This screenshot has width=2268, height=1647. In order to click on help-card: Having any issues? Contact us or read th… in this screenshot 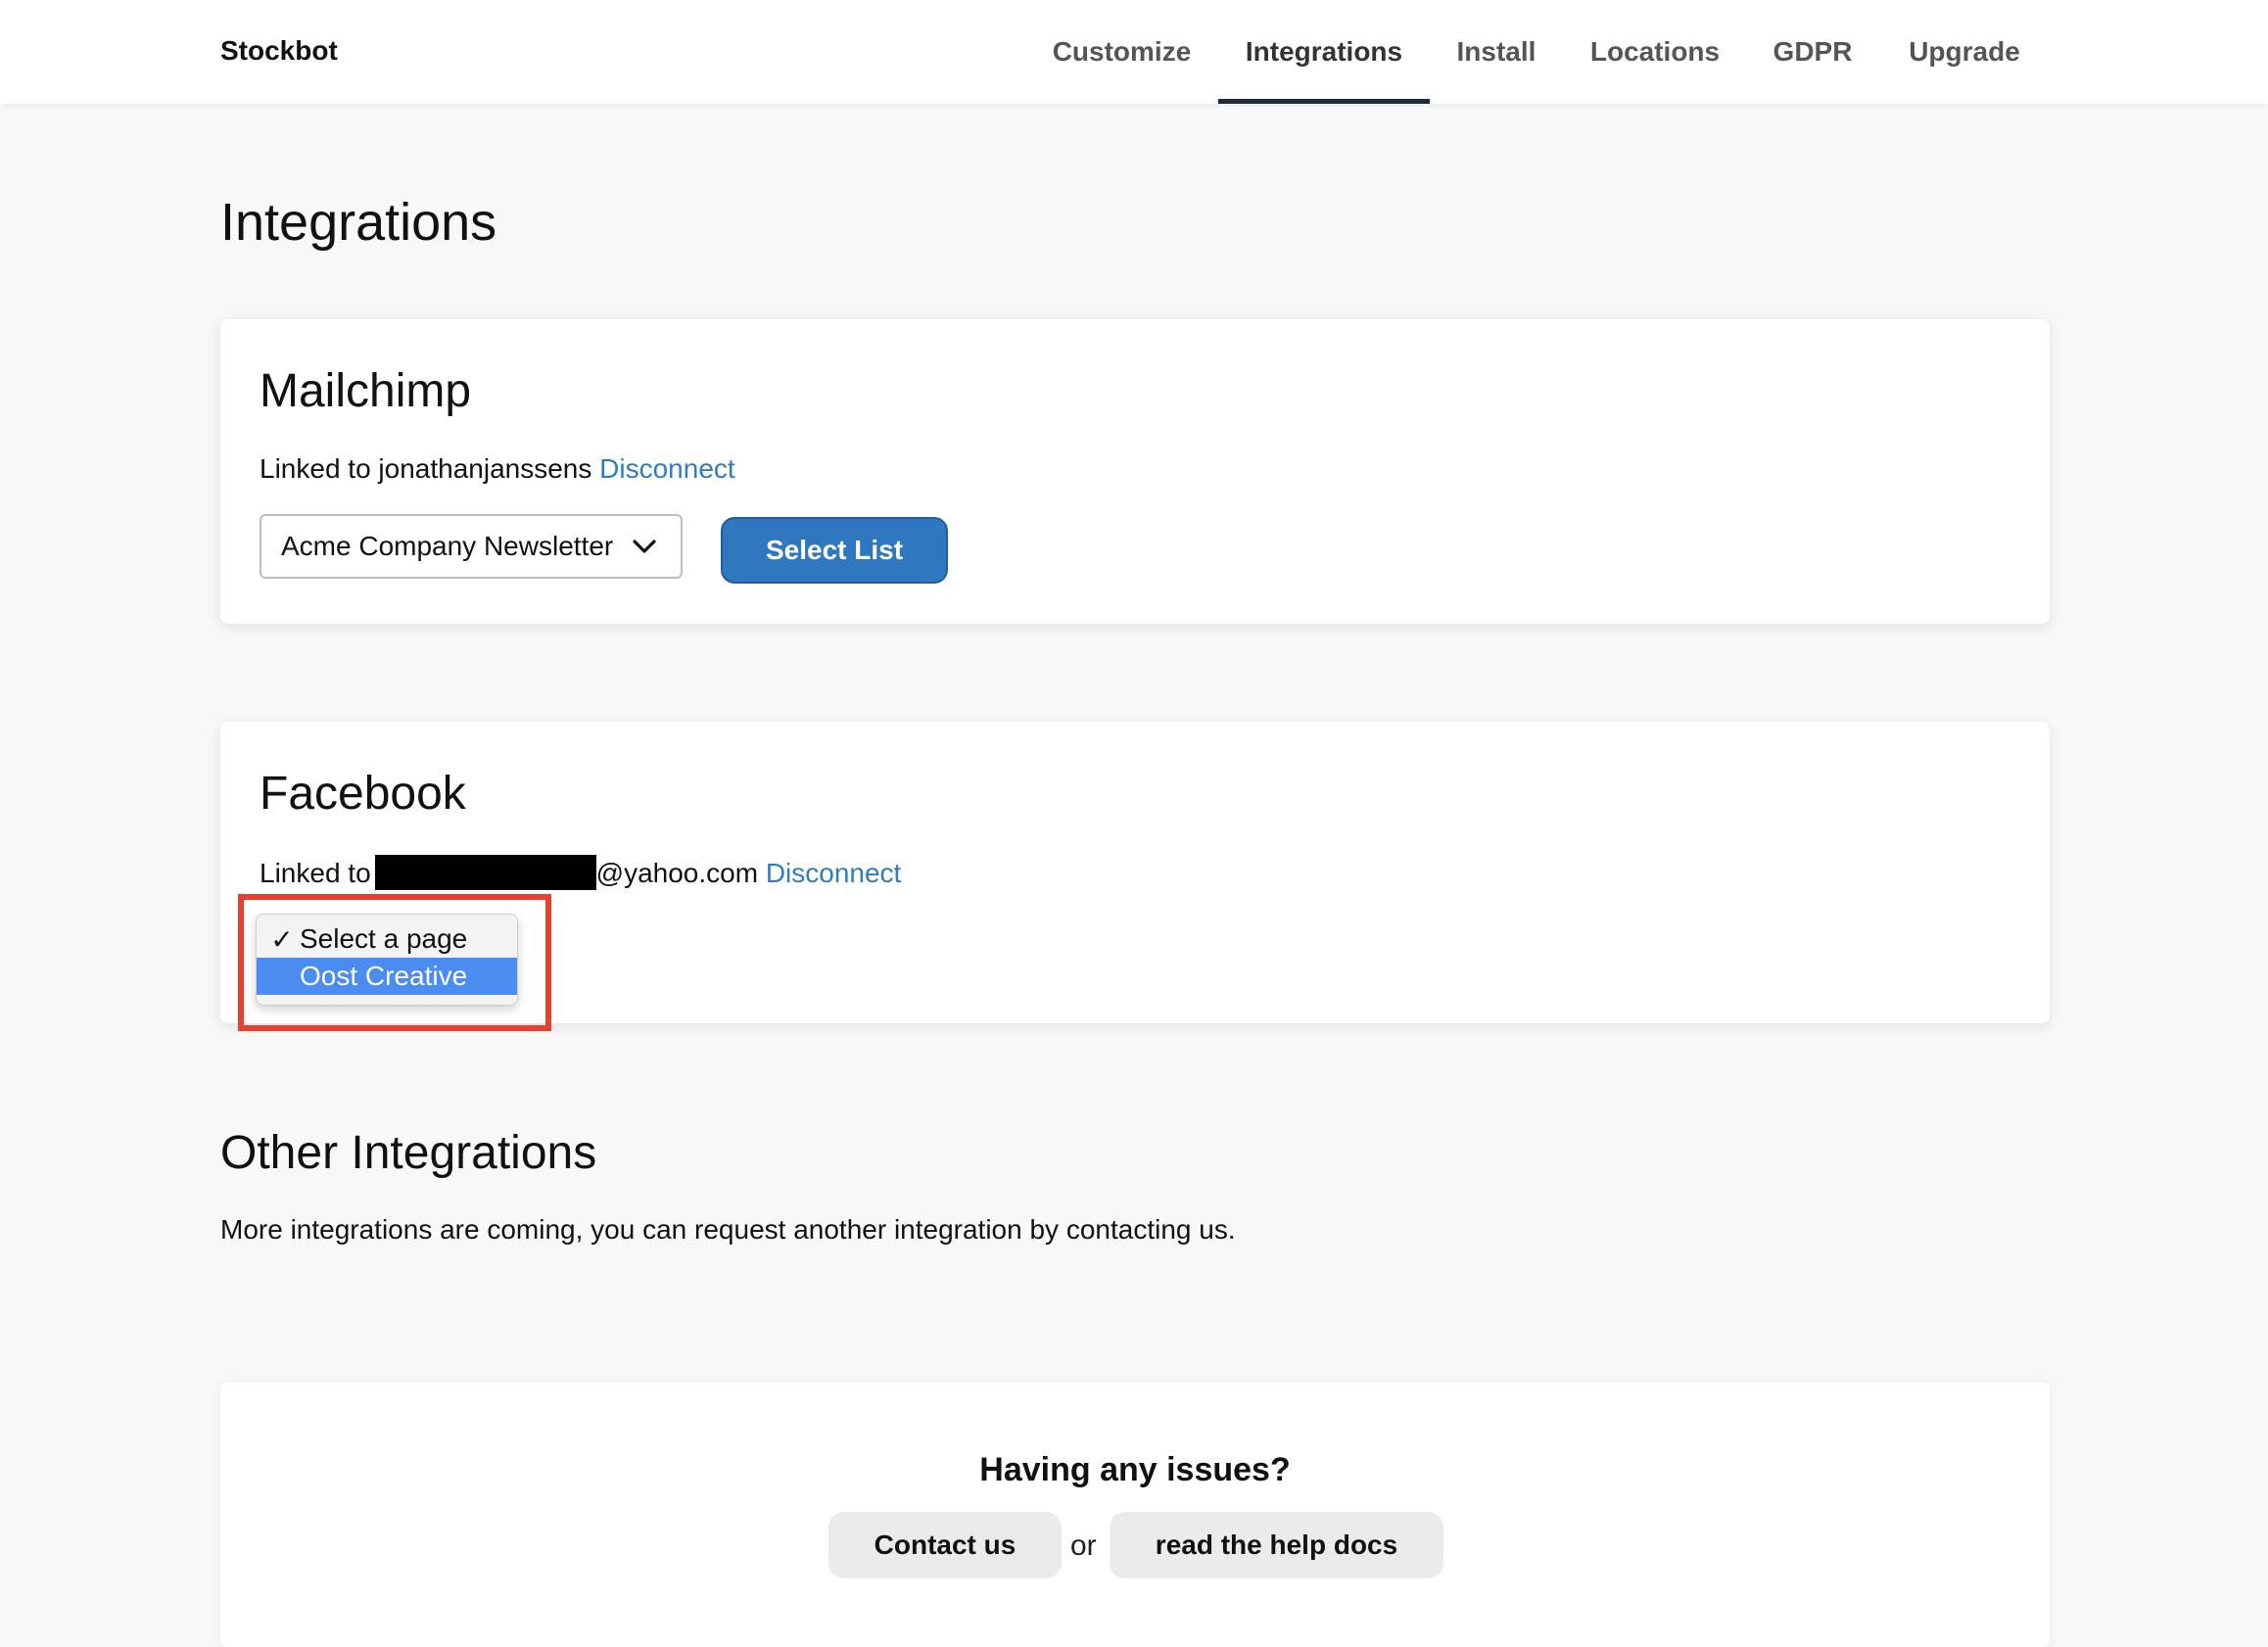, I will do `click(1135, 1515)`.